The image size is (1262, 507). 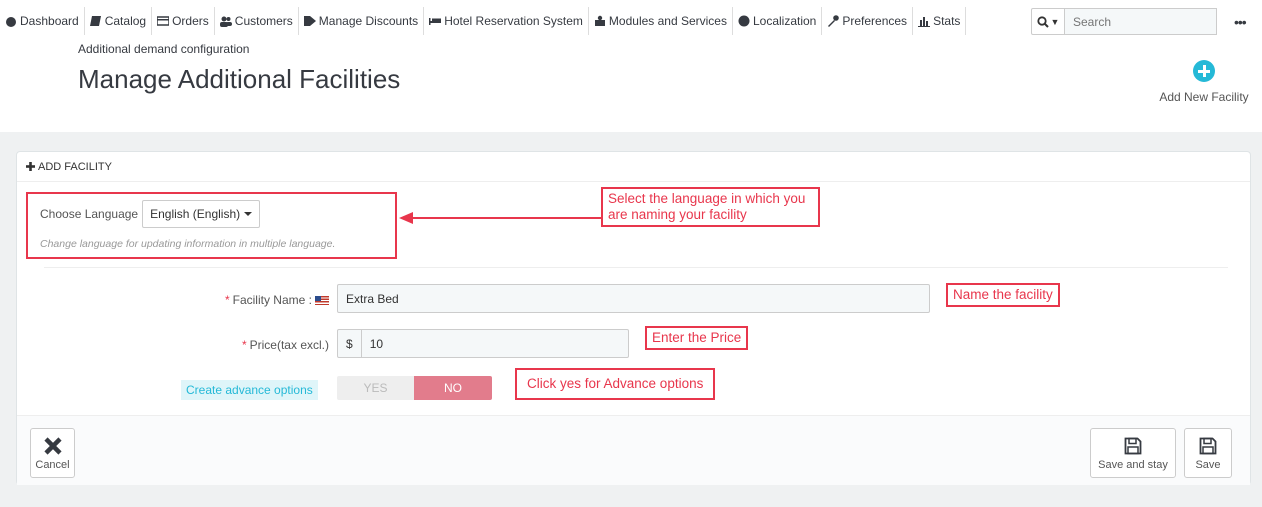 What do you see at coordinates (289, 345) in the screenshot?
I see `price-label-text: Price(tax excl.)` at bounding box center [289, 345].